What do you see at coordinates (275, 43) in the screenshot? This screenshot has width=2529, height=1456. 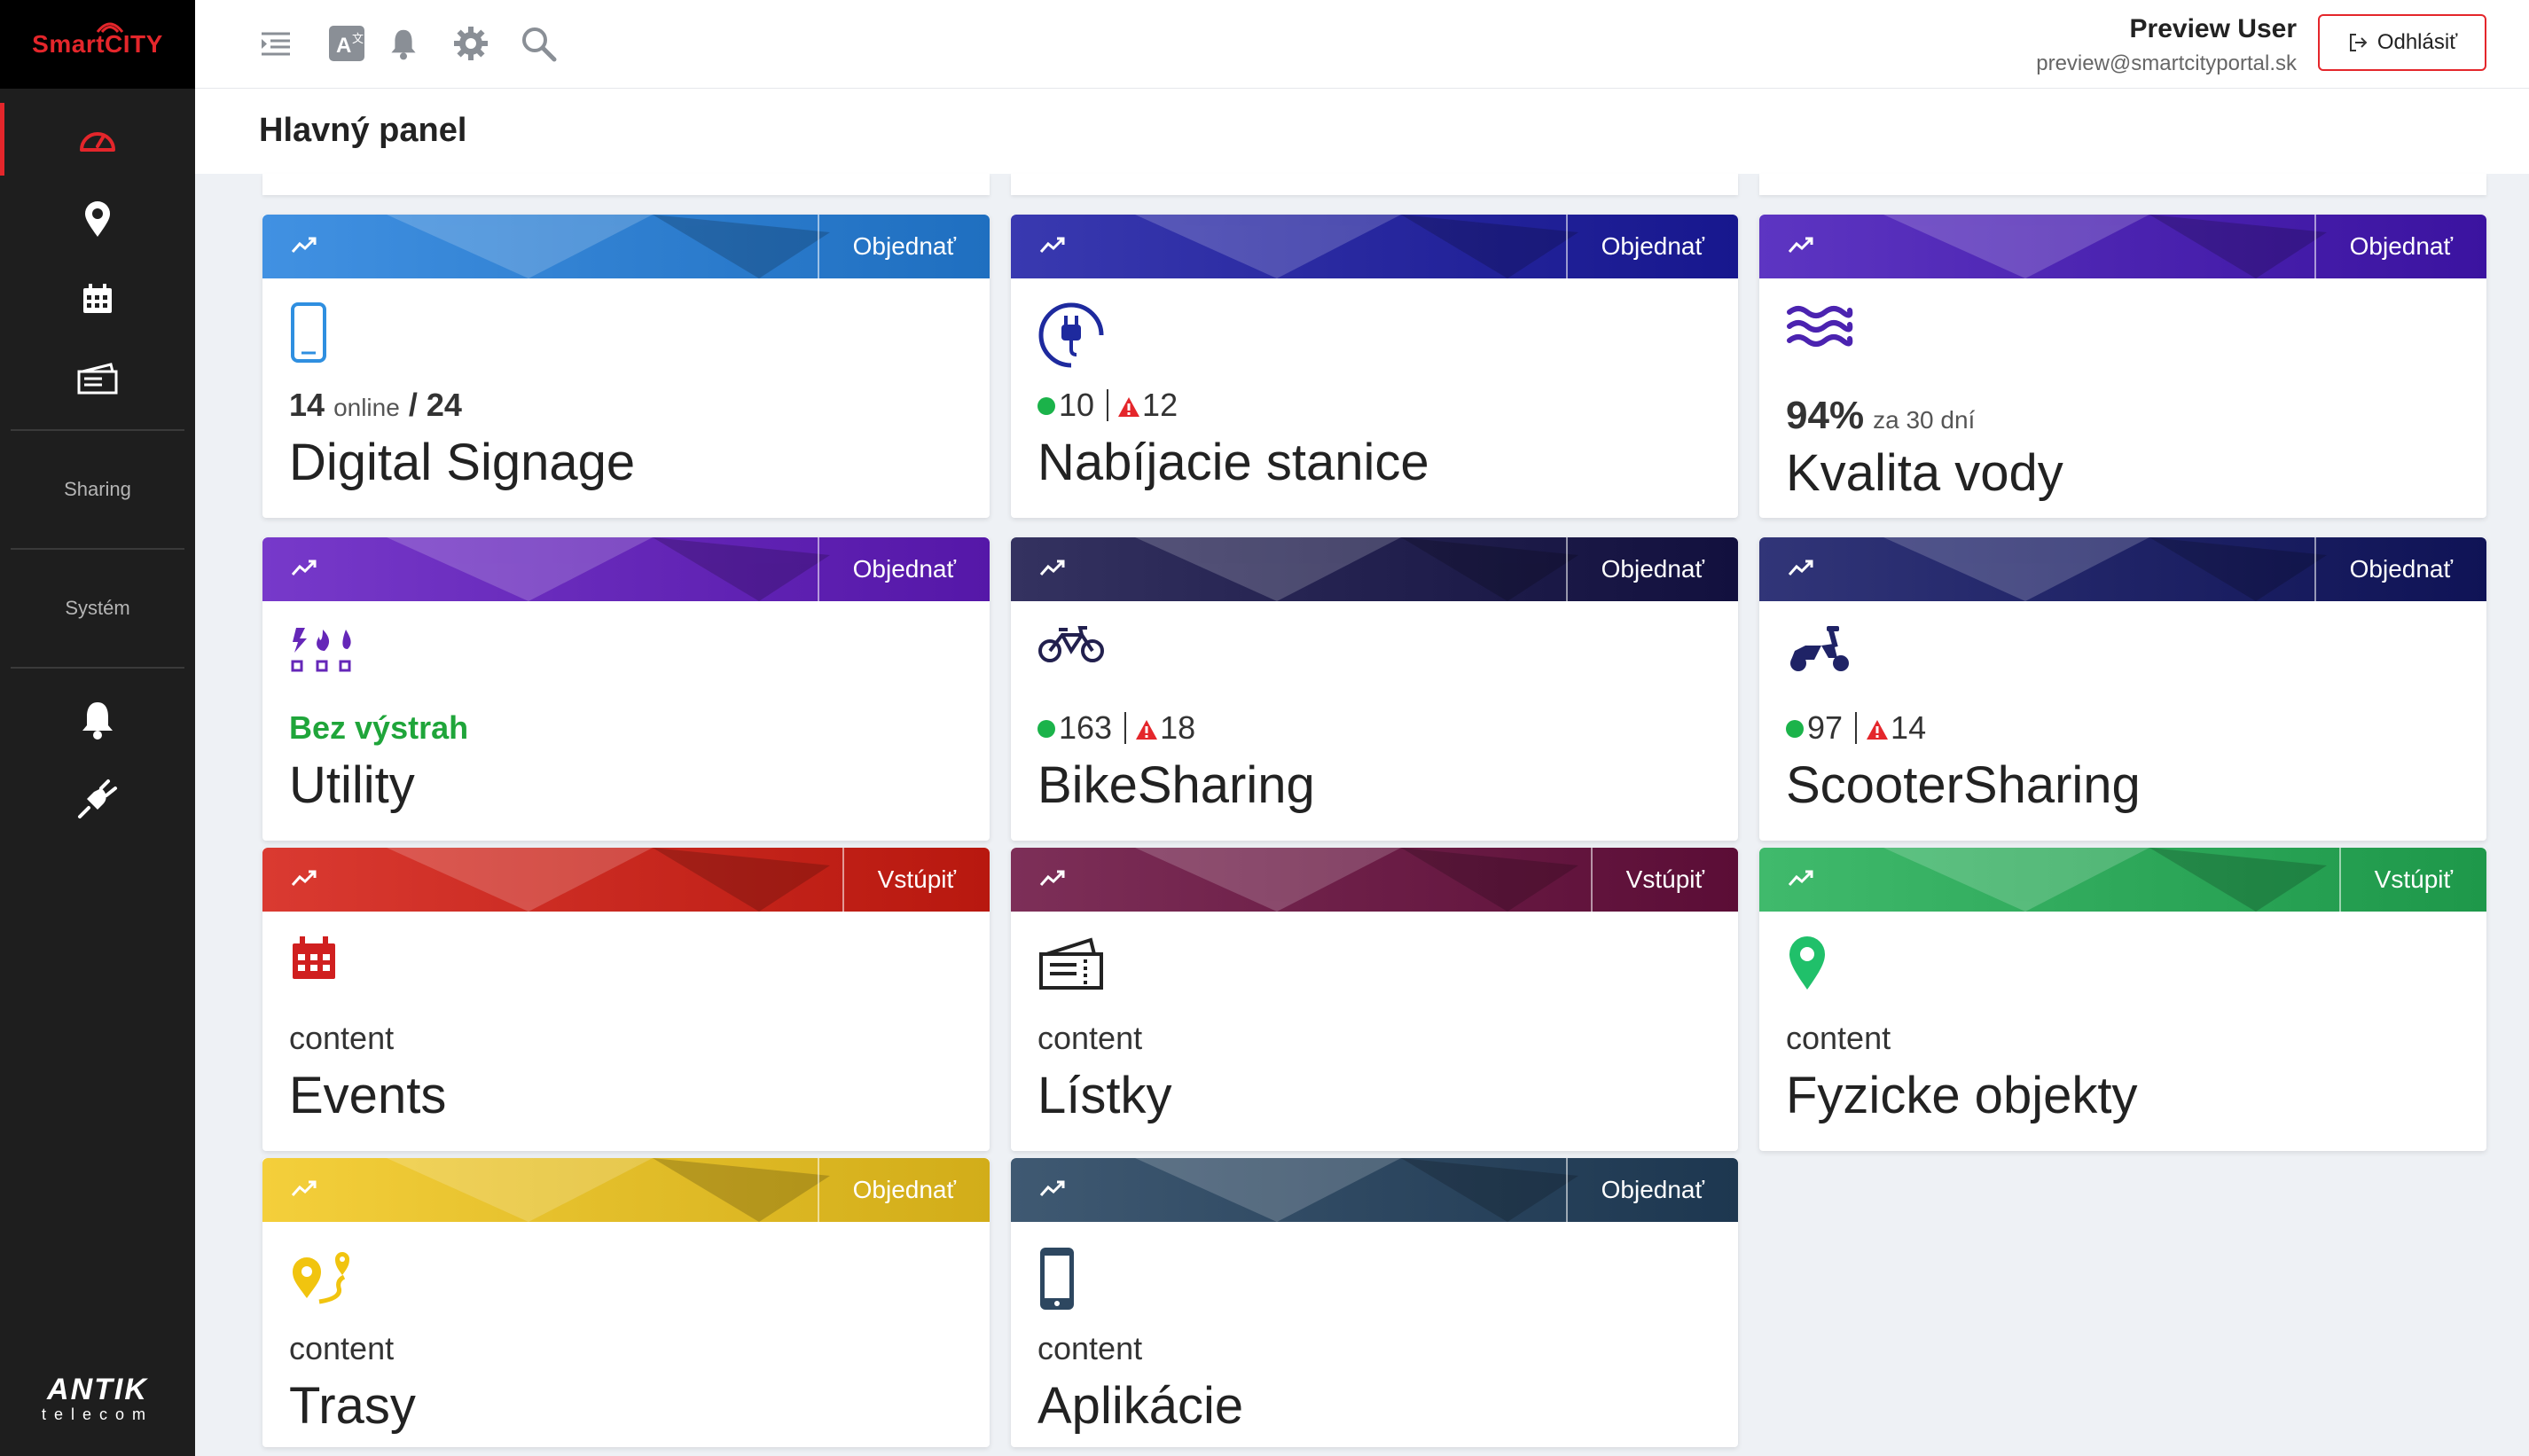 I see `menu-toggle-icon` at bounding box center [275, 43].